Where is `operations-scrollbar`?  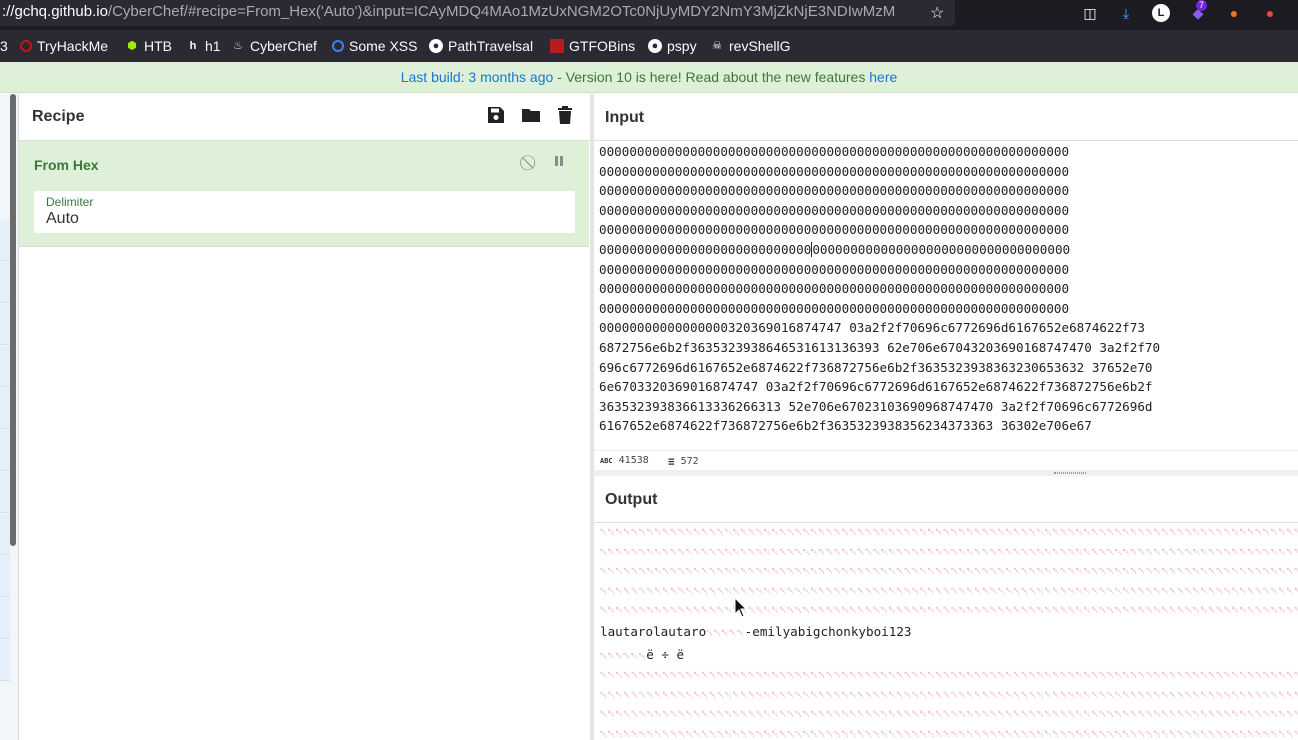
operations-scrollbar is located at coordinates (13, 320).